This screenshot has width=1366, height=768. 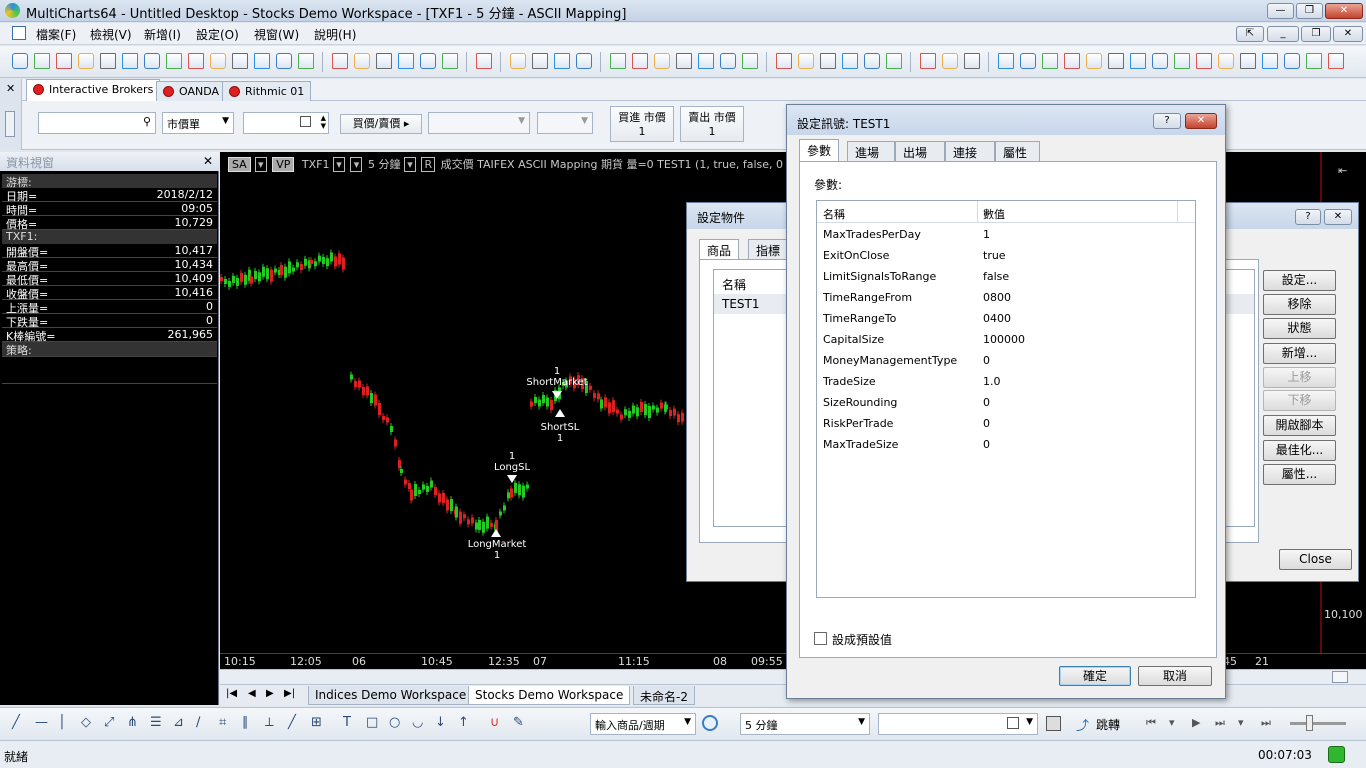 I want to click on interval-dropdown-icon: ▾, so click(x=356, y=164).